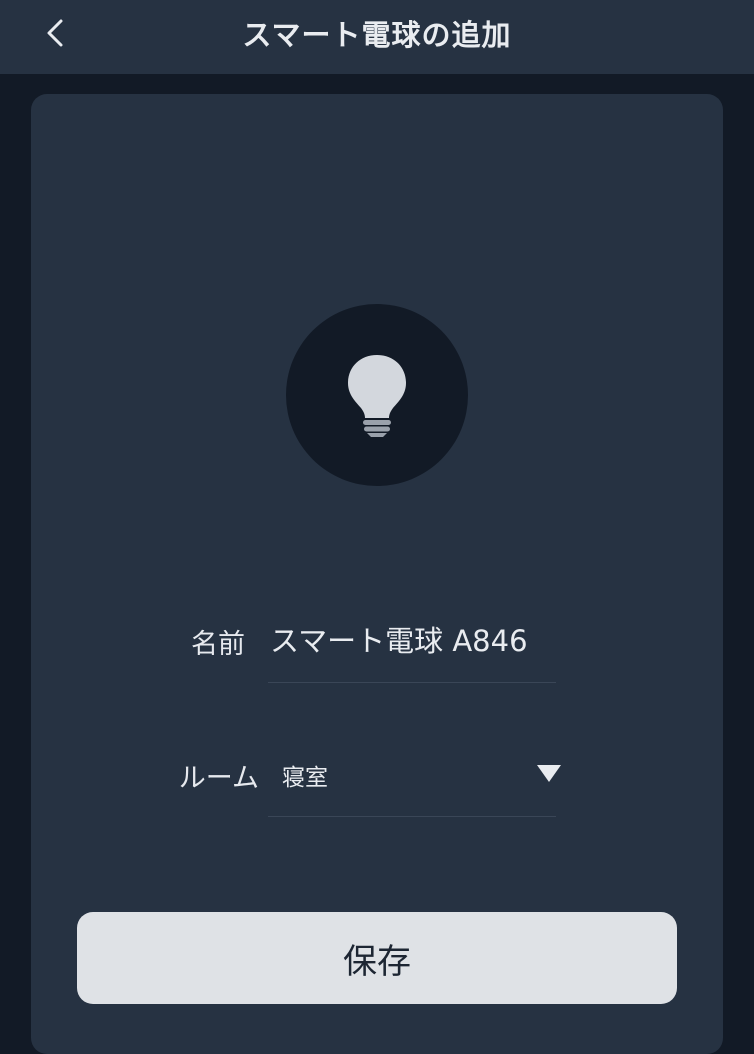  Describe the element at coordinates (549, 773) in the screenshot. I see `triangle-down-icon` at that location.